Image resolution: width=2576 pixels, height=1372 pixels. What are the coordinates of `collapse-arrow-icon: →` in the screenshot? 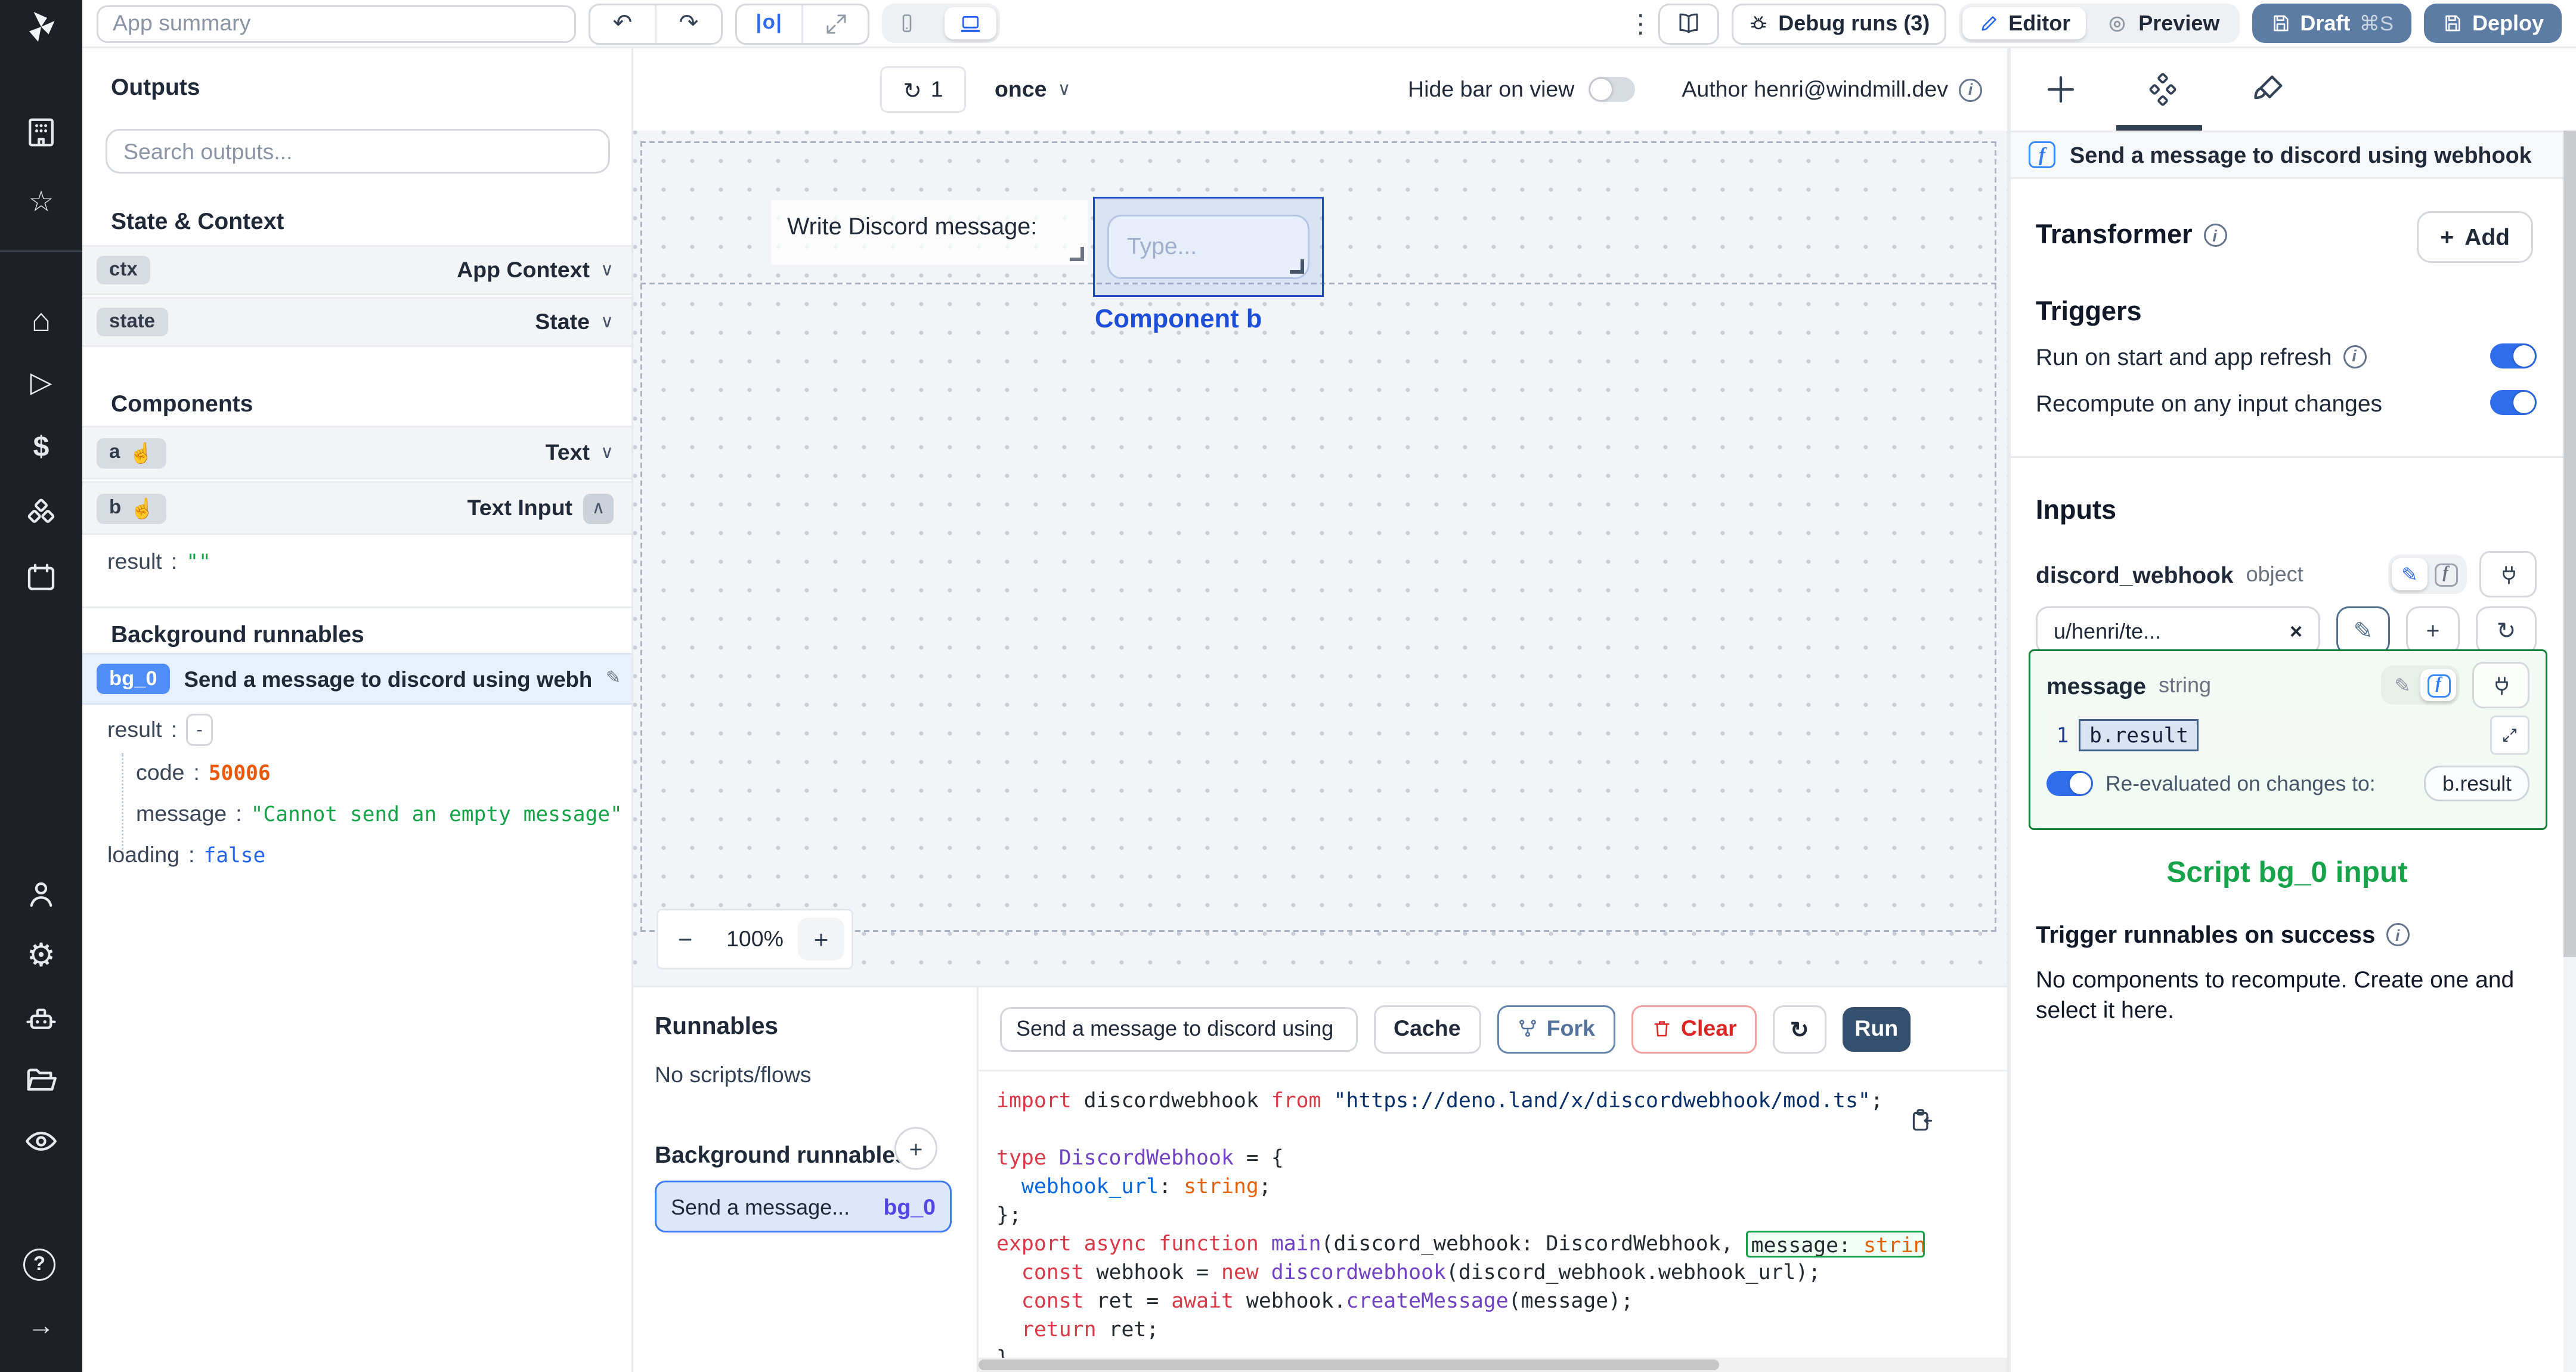 It's located at (41, 1327).